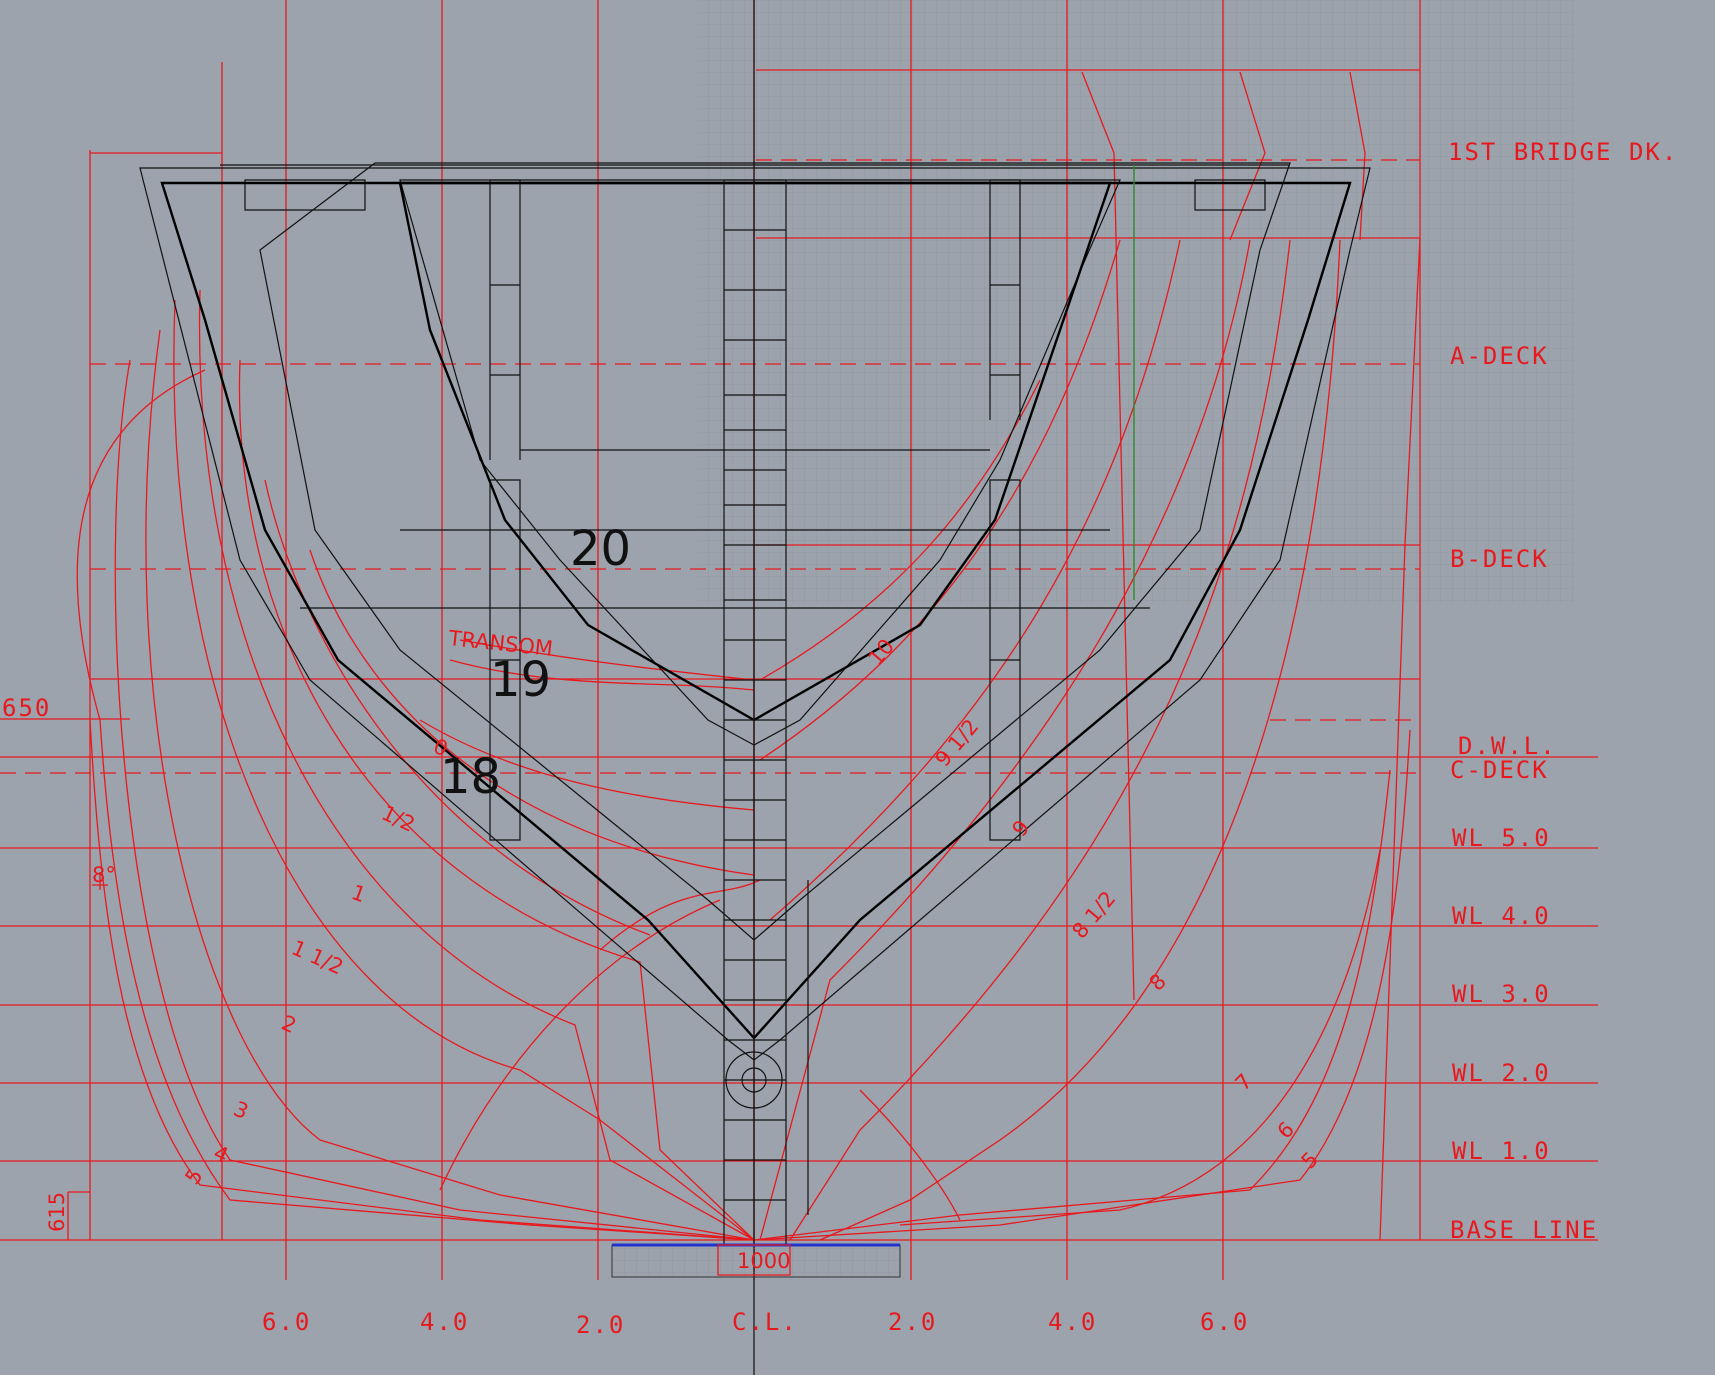 The height and width of the screenshot is (1375, 1715). I want to click on half-breadth-label-group: 6.0 4.0 2.0 C.L. 2.0 4.0 6.0, so click(755, 1323).